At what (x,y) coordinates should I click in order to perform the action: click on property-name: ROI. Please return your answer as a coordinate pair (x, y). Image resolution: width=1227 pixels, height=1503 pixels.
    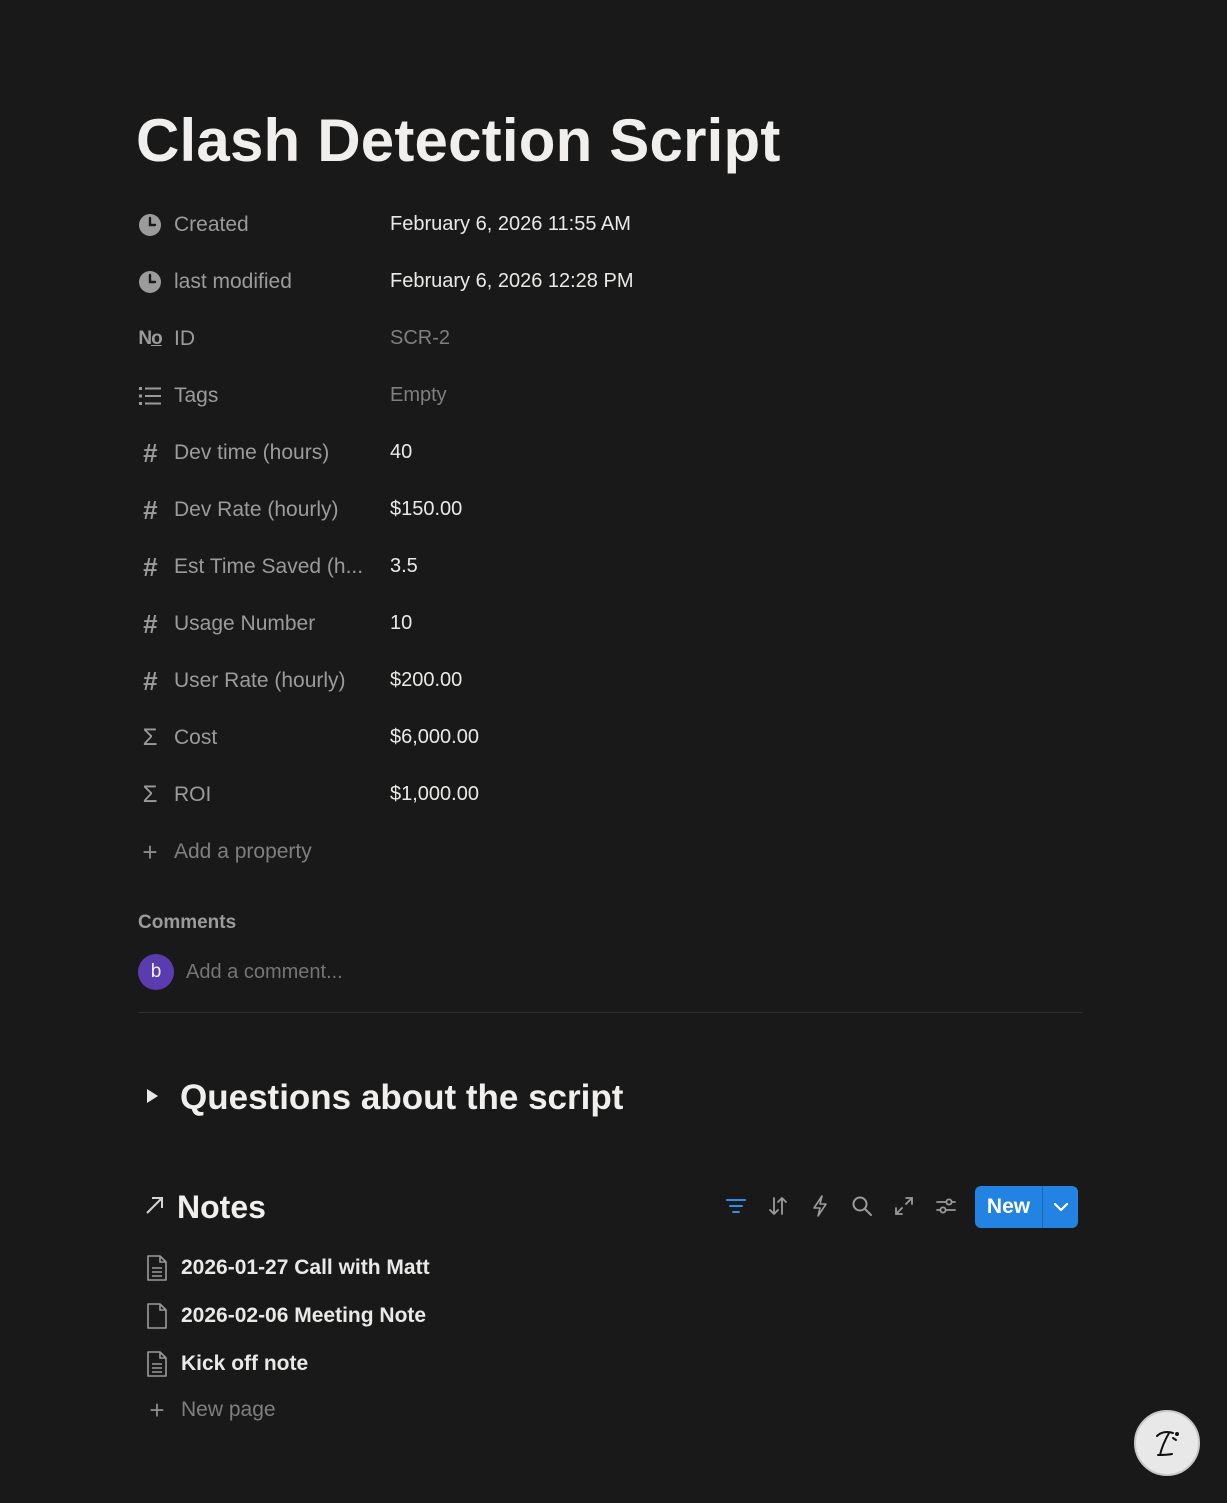
    Looking at the image, I should click on (193, 794).